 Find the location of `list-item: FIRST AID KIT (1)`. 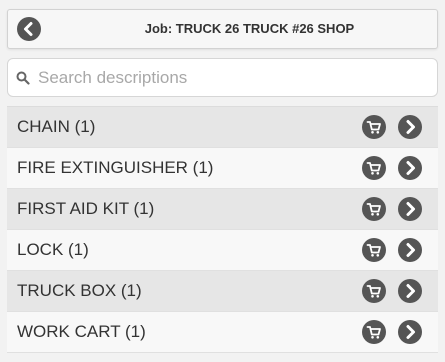

list-item: FIRST AID KIT (1) is located at coordinates (222, 209).